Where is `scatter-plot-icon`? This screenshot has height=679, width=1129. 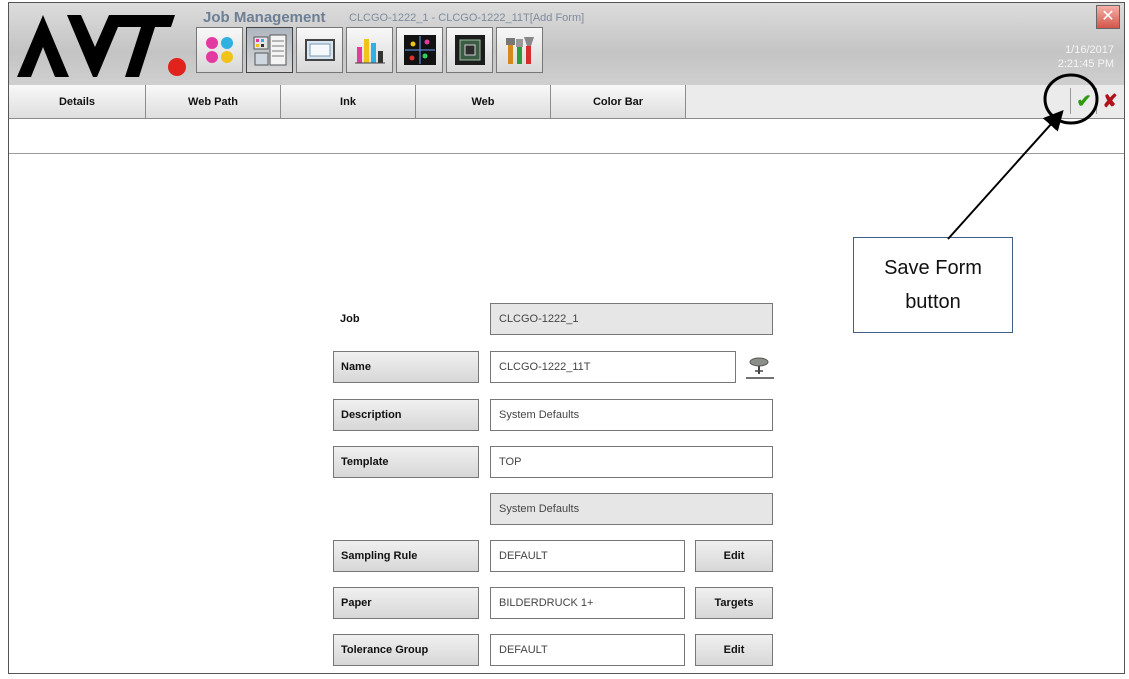
scatter-plot-icon is located at coordinates (419, 50).